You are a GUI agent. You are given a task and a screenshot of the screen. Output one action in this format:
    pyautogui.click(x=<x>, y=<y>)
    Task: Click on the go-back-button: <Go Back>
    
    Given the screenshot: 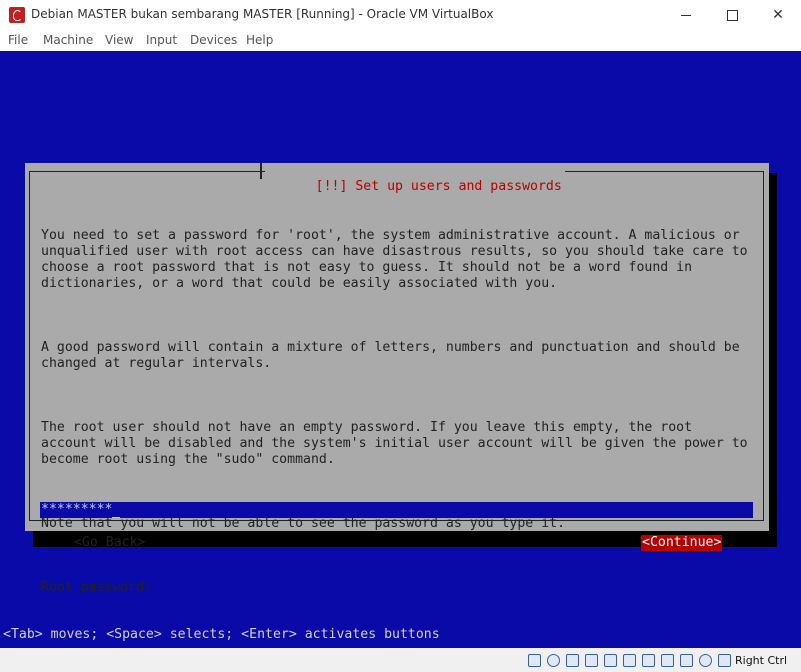 What is the action you would take?
    pyautogui.click(x=109, y=543)
    